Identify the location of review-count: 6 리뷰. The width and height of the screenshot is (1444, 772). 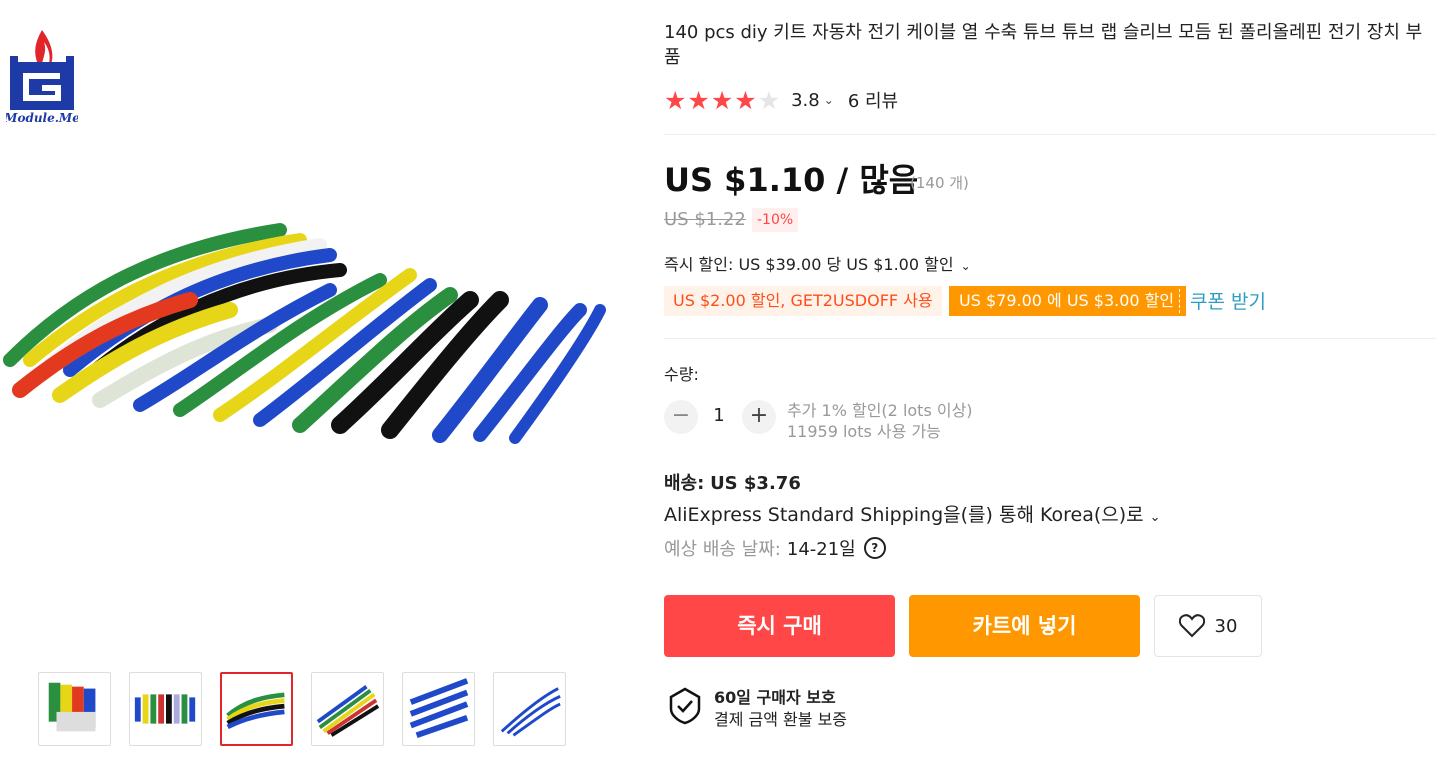
(873, 100).